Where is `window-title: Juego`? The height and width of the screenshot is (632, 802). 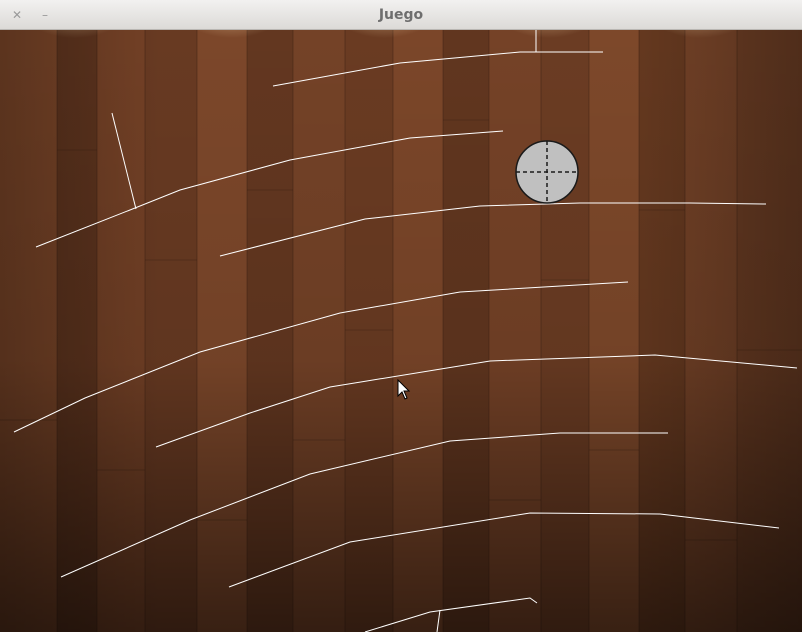 window-title: Juego is located at coordinates (401, 15).